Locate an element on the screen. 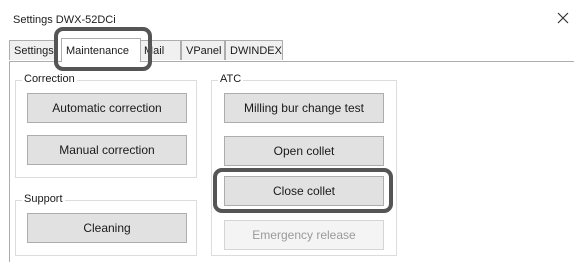 Image resolution: width=574 pixels, height=262 pixels. atc-group-label: ATC is located at coordinates (231, 79).